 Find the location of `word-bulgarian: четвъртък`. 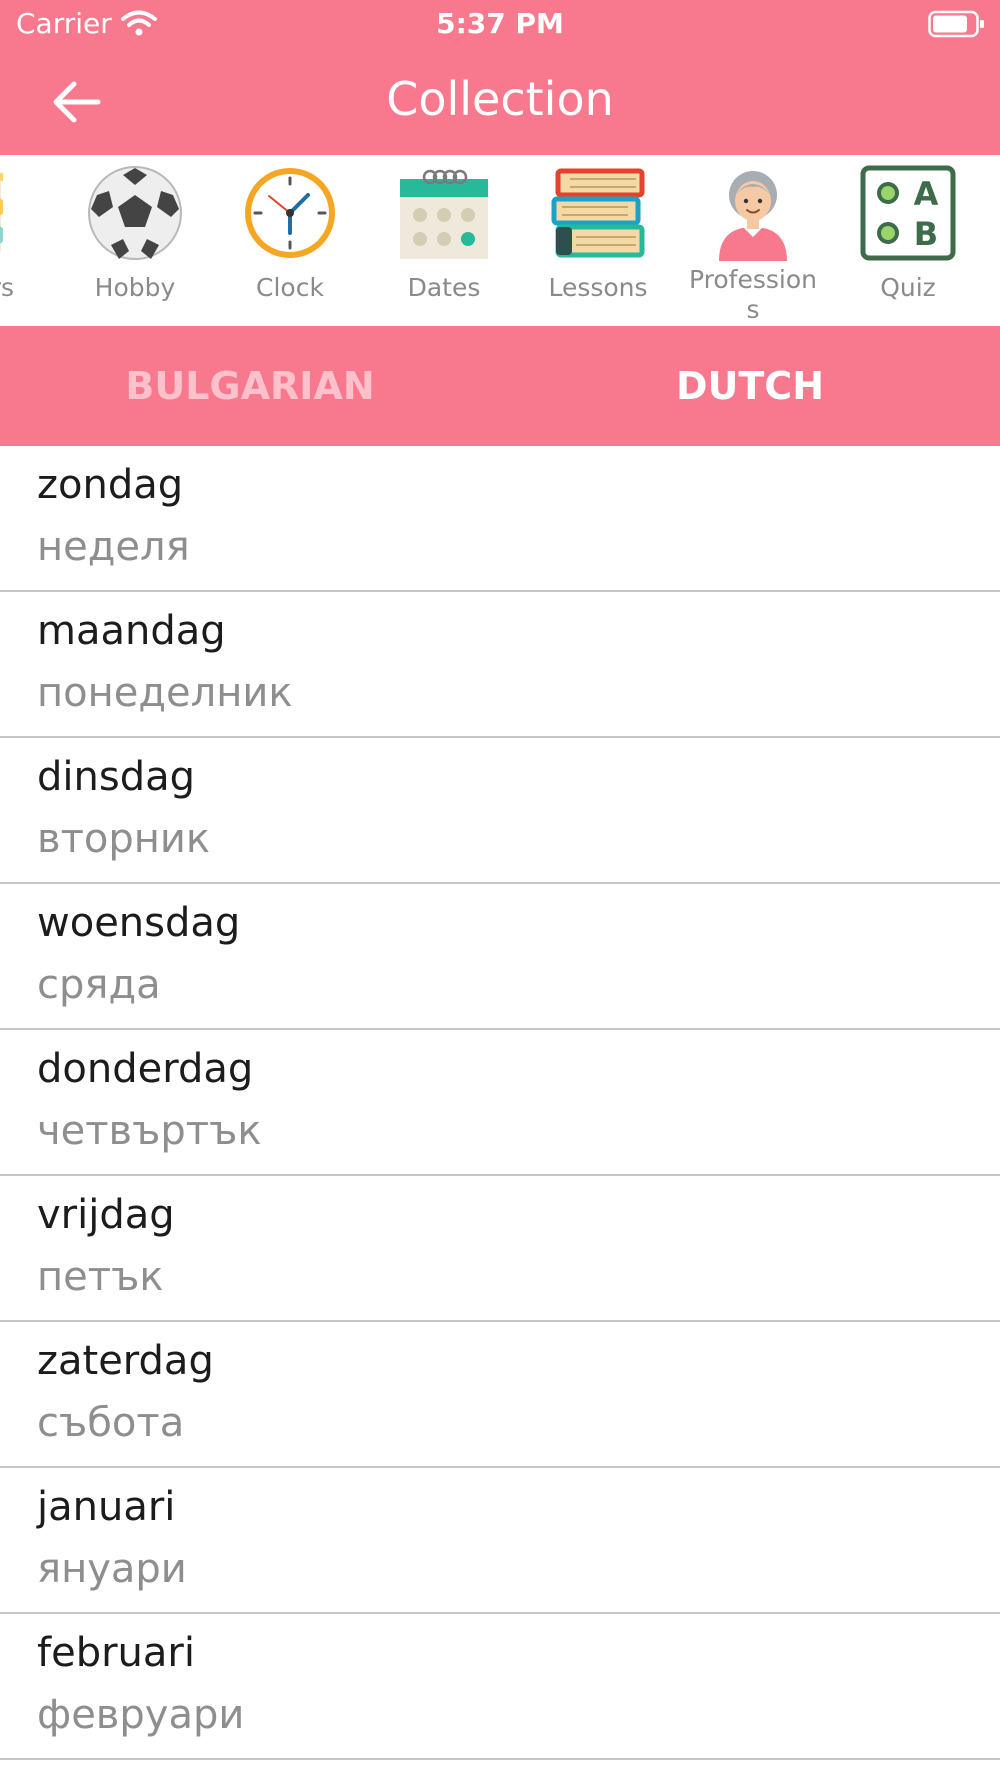

word-bulgarian: четвъртък is located at coordinates (149, 1131).